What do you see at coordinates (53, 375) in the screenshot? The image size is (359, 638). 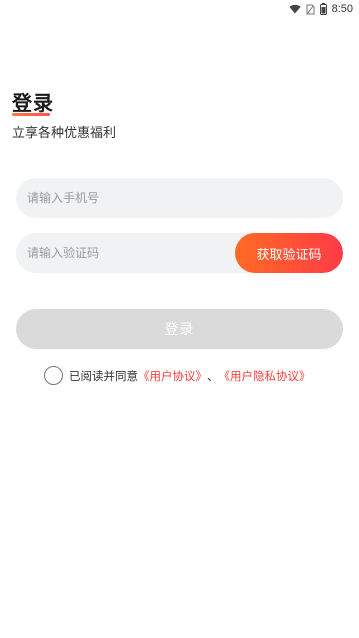 I see `agreement-checkbox` at bounding box center [53, 375].